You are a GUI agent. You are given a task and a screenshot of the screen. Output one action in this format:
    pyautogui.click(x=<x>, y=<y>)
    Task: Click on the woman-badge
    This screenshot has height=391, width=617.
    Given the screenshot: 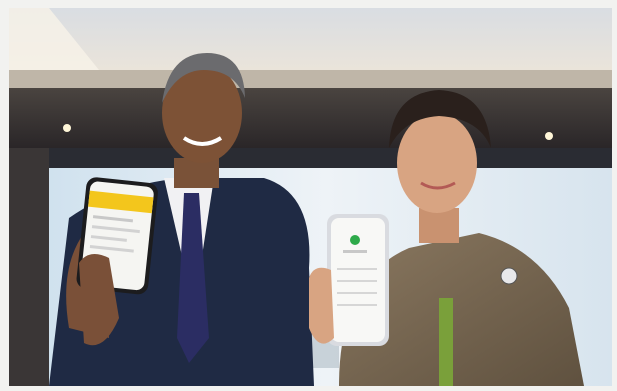 What is the action you would take?
    pyautogui.click(x=509, y=276)
    